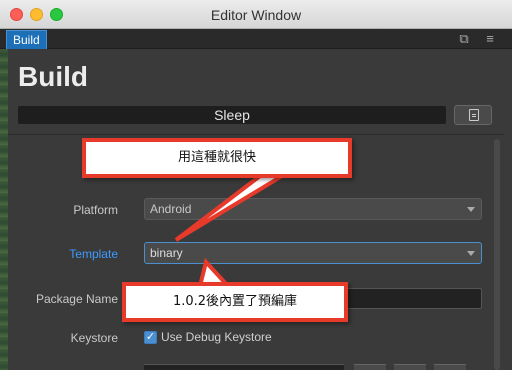 The image size is (512, 370). What do you see at coordinates (95, 210) in the screenshot?
I see `platform-label: Platform` at bounding box center [95, 210].